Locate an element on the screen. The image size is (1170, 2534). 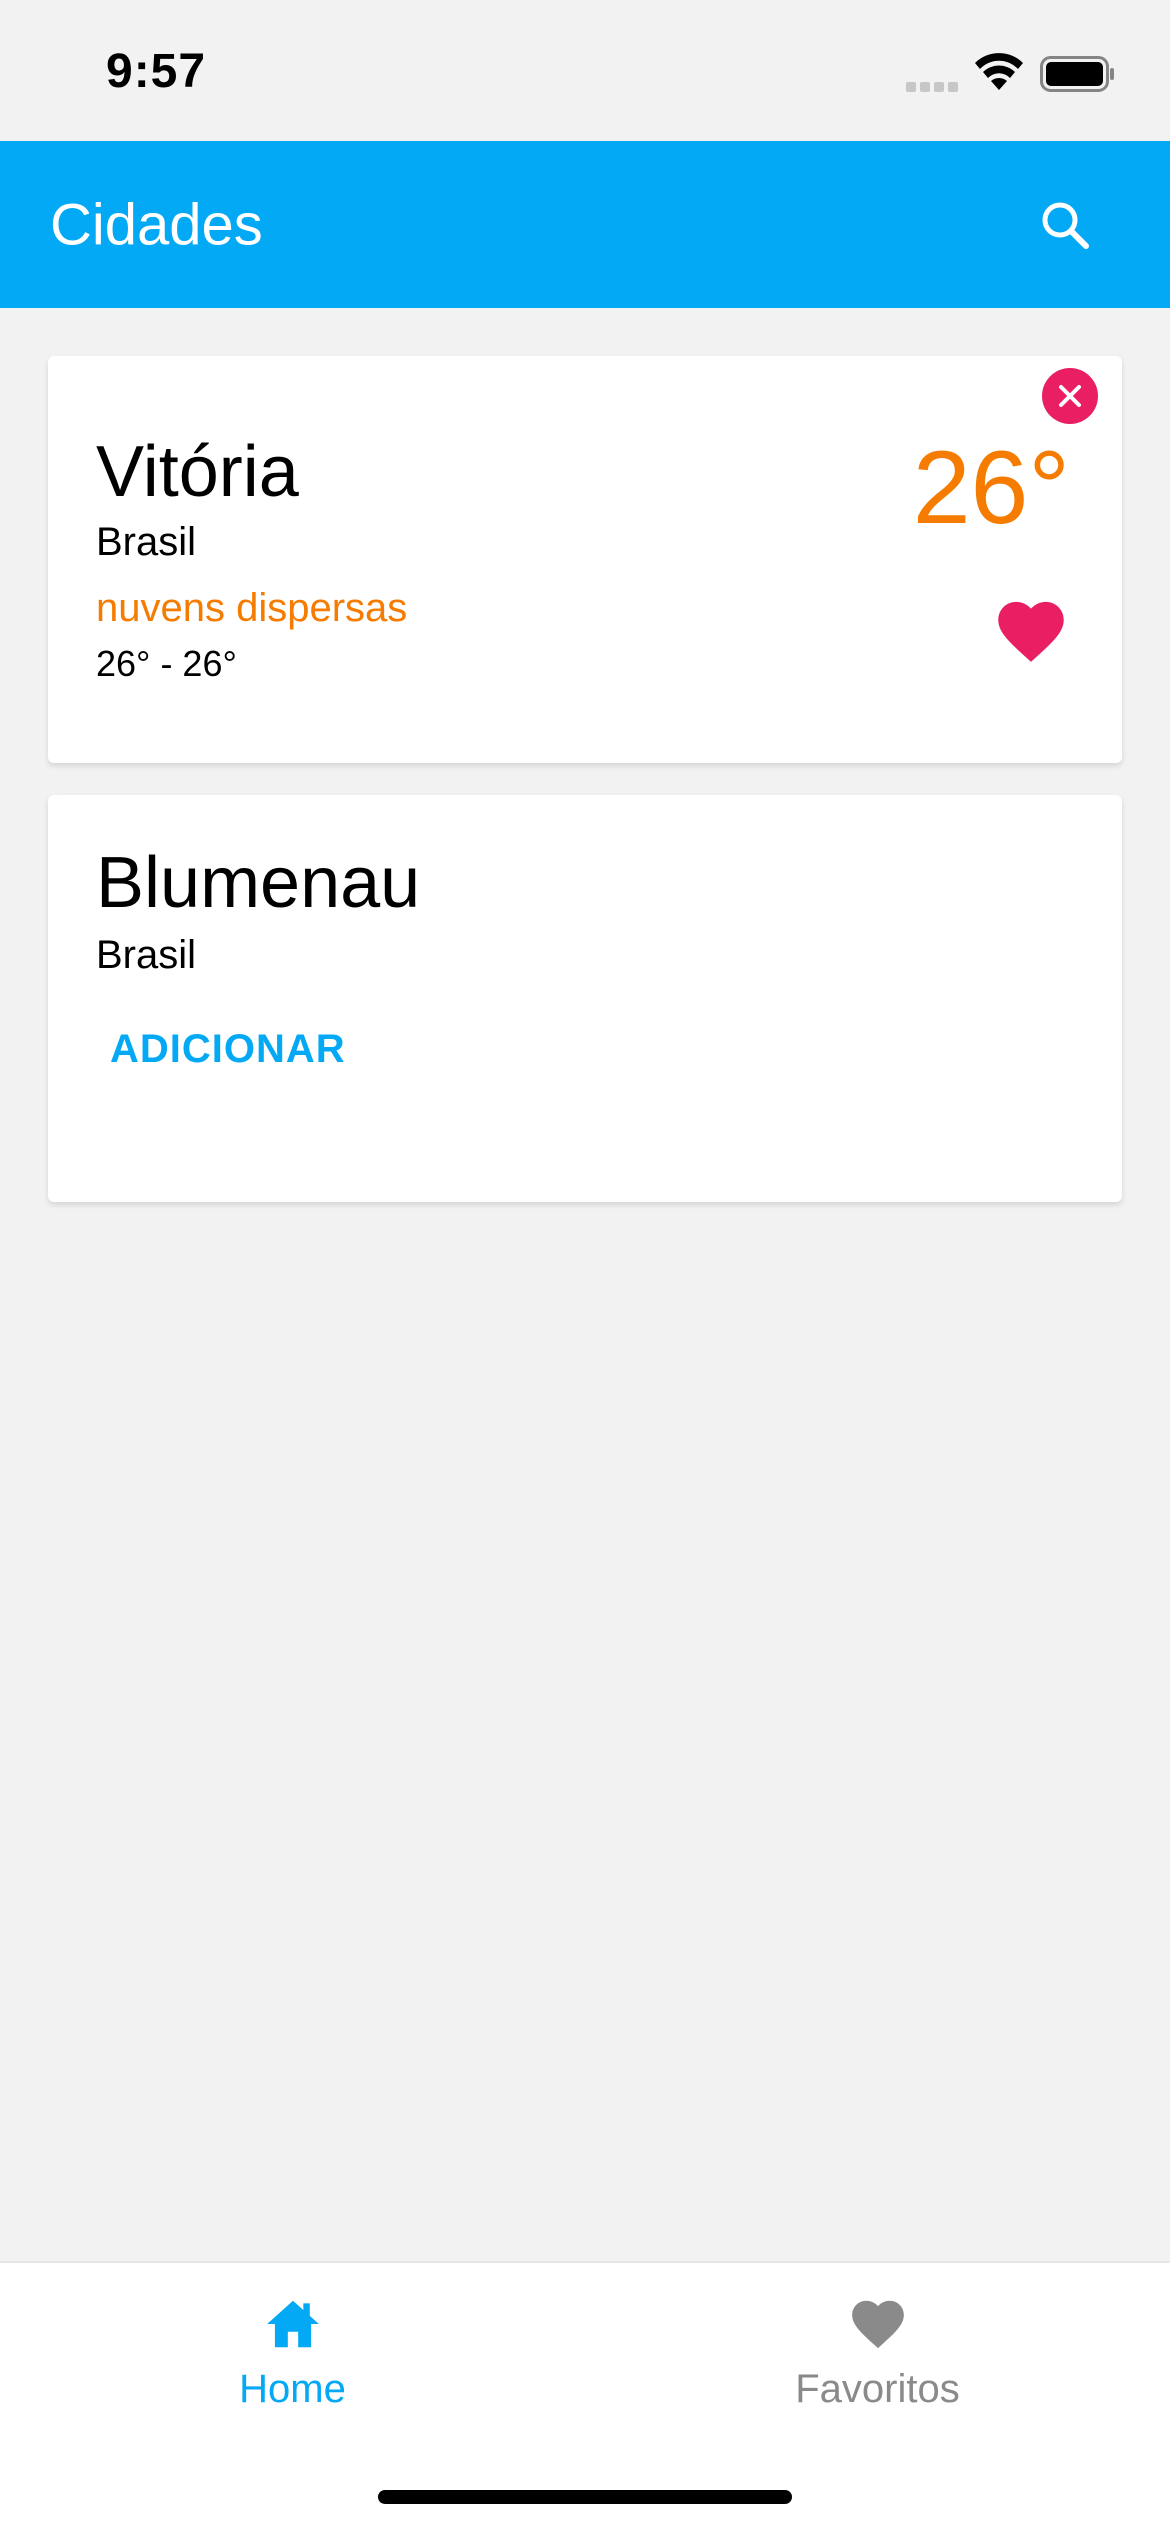
tab-label: Home is located at coordinates (292, 2389).